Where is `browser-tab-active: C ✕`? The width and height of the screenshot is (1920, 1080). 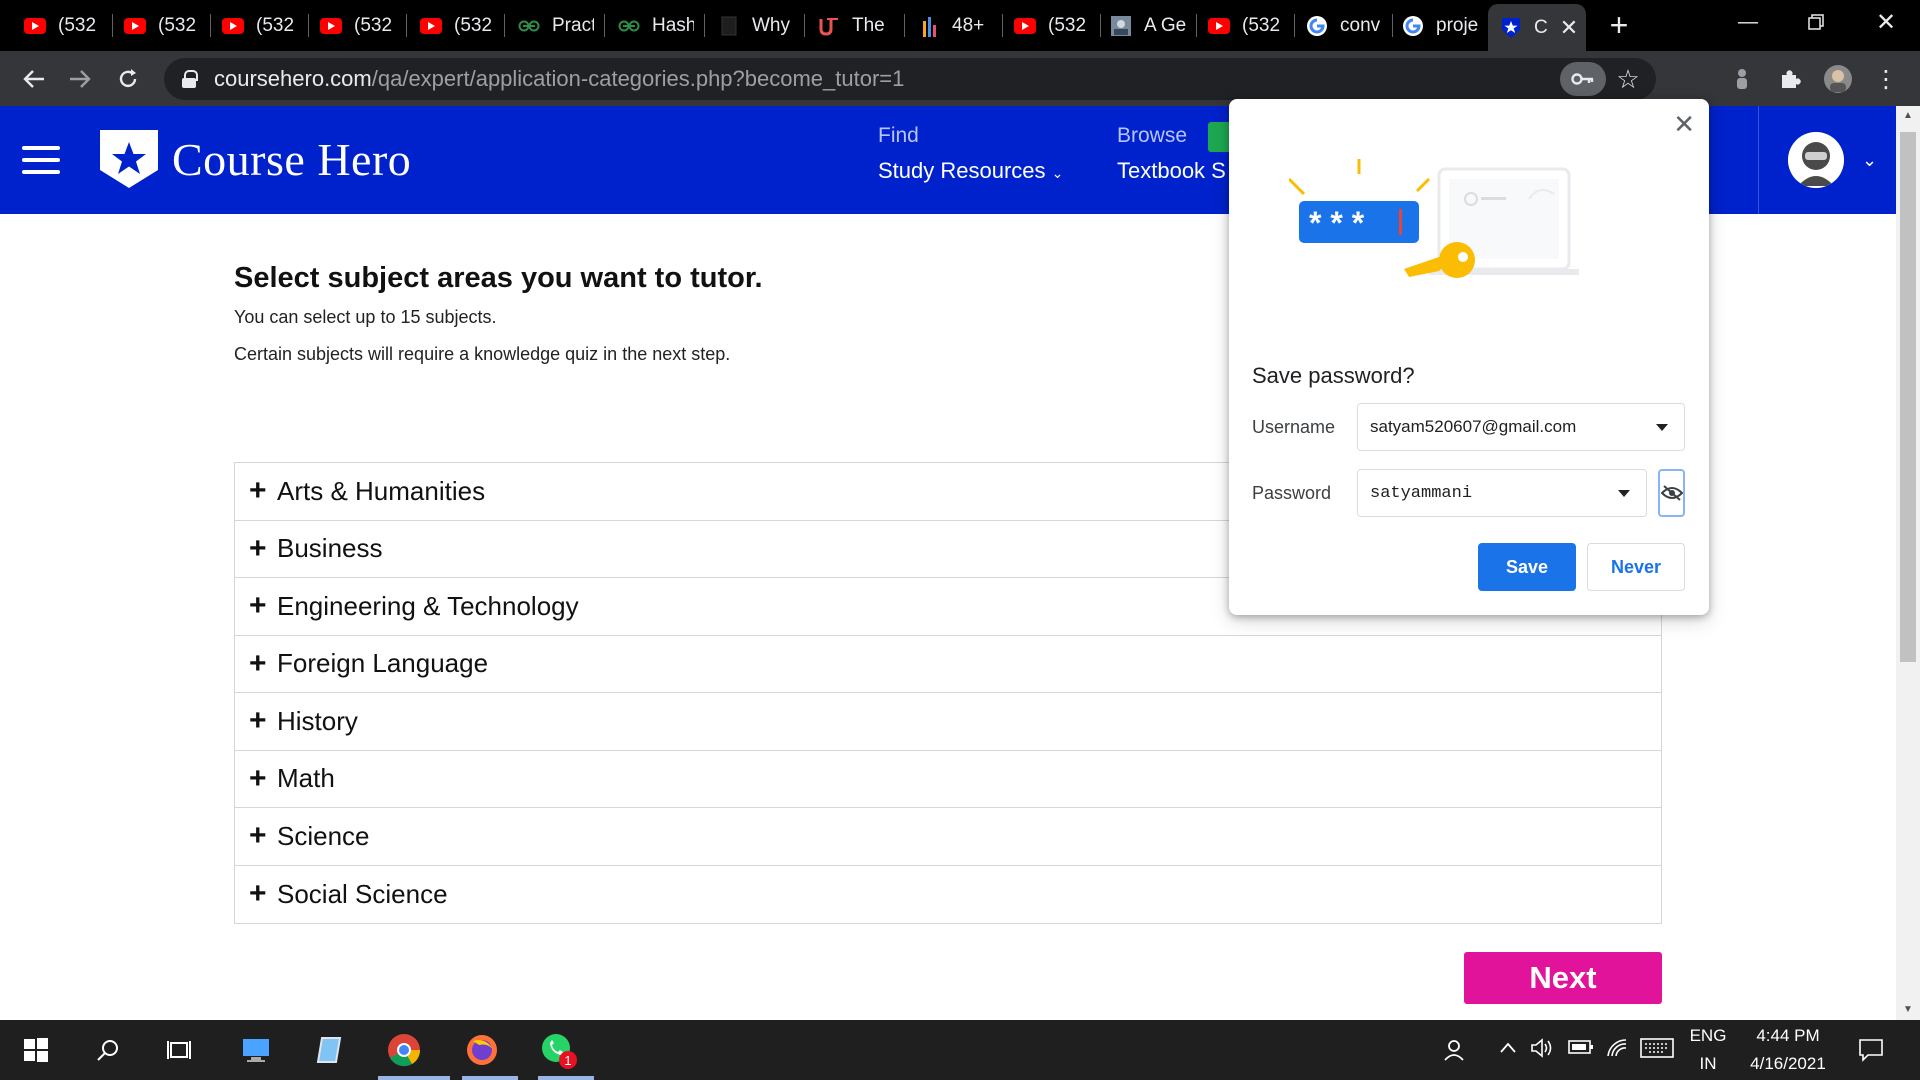 browser-tab-active: C ✕ is located at coordinates (1537, 27).